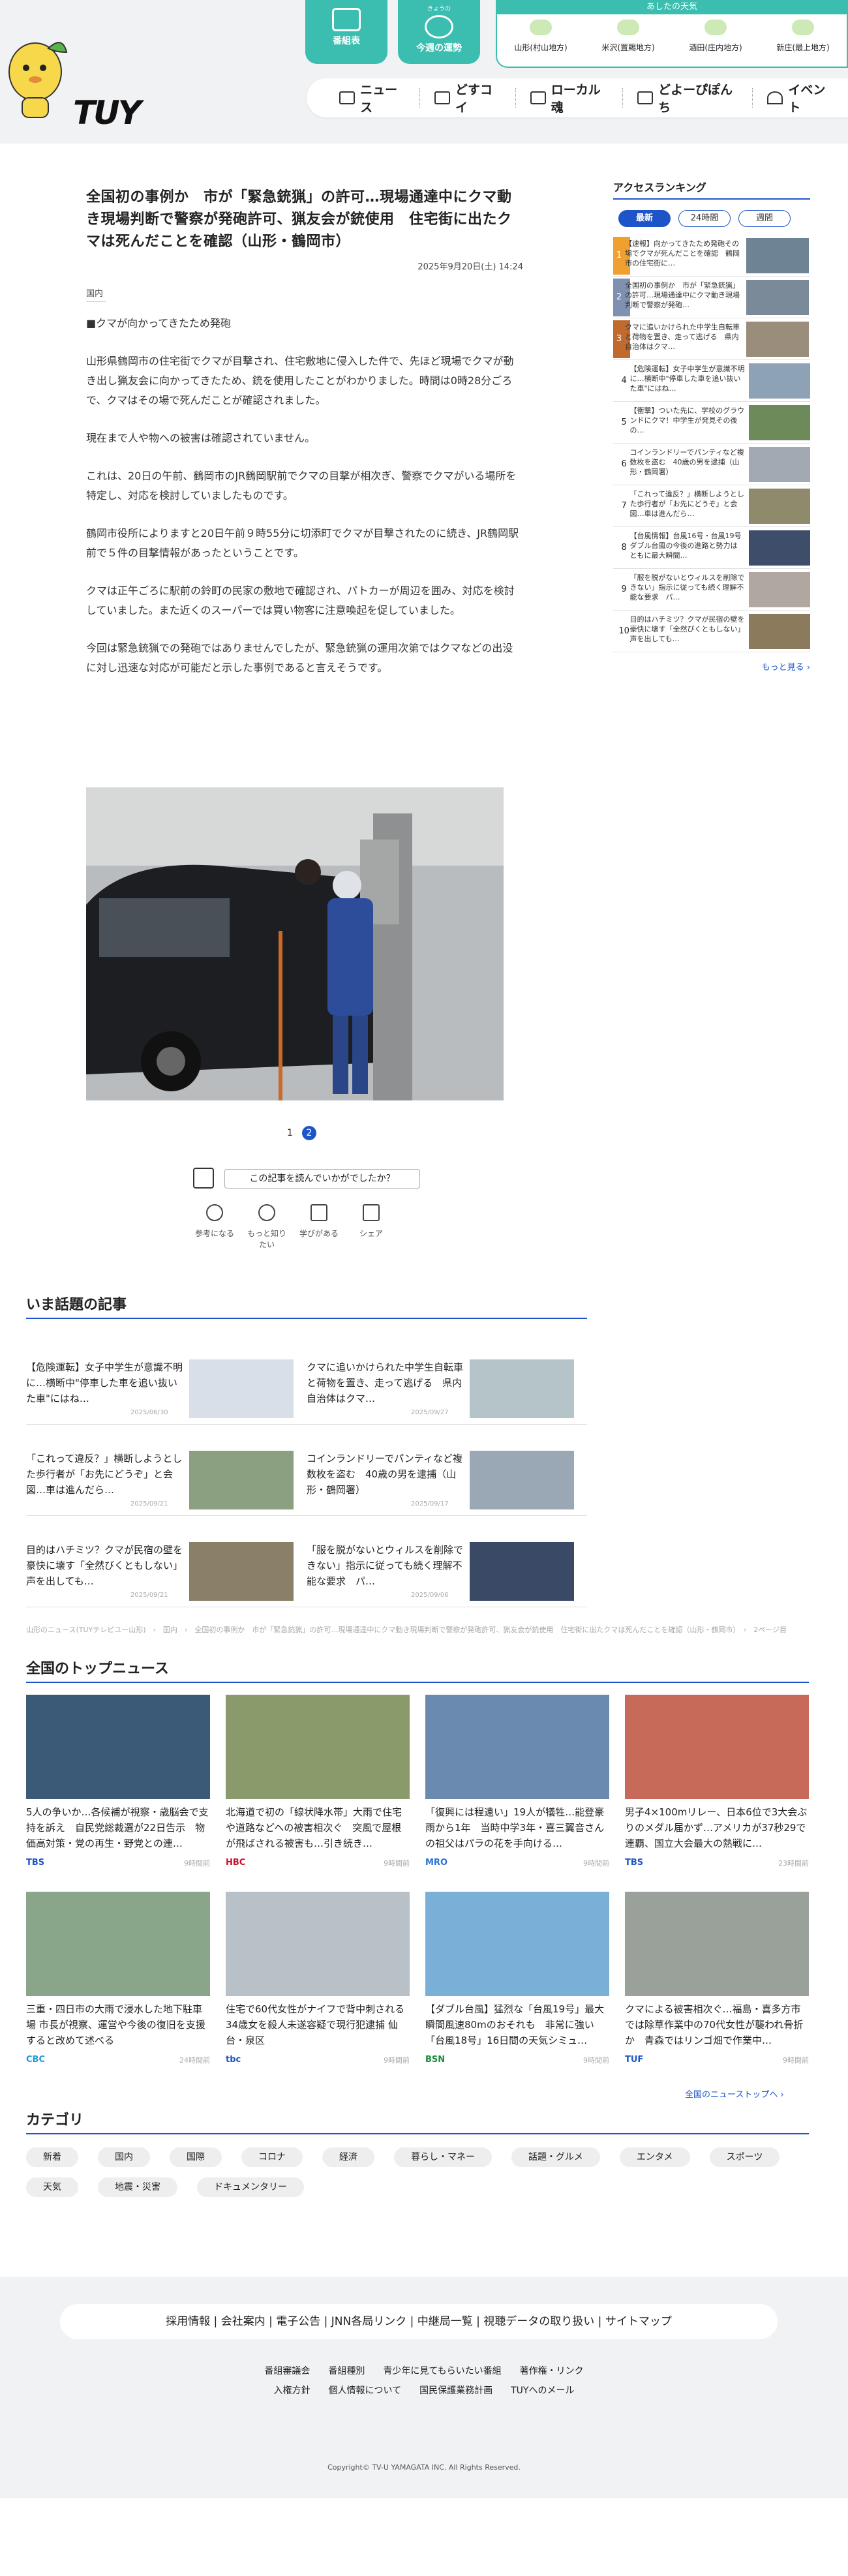 Image resolution: width=848 pixels, height=2576 pixels. Describe the element at coordinates (470, 267) in the screenshot. I see `article-date: 2025年9月20日(土) 14:24` at that location.